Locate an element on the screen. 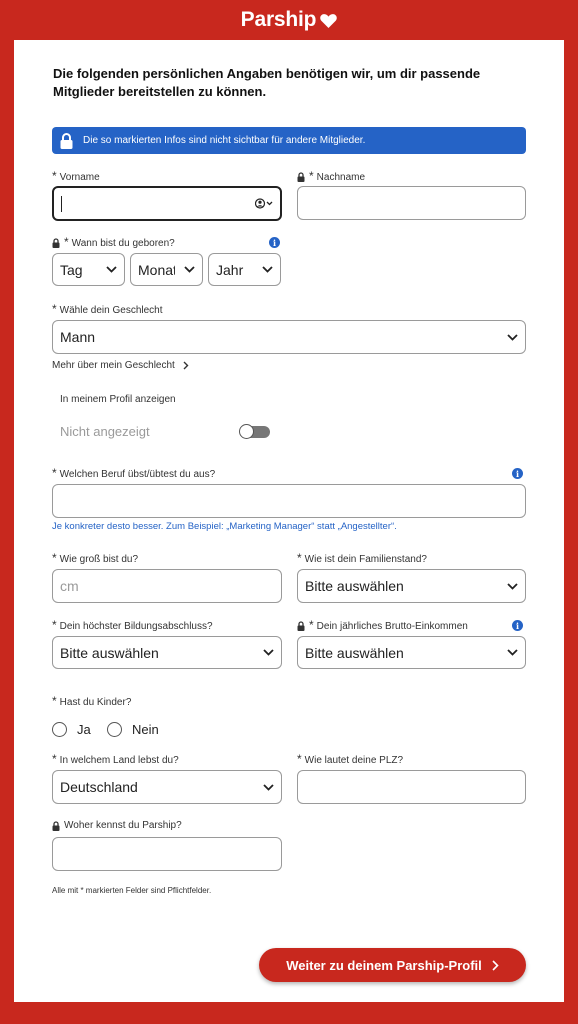 This screenshot has height=1024, width=578. income-select: Bitte auswählen is located at coordinates (411, 652).